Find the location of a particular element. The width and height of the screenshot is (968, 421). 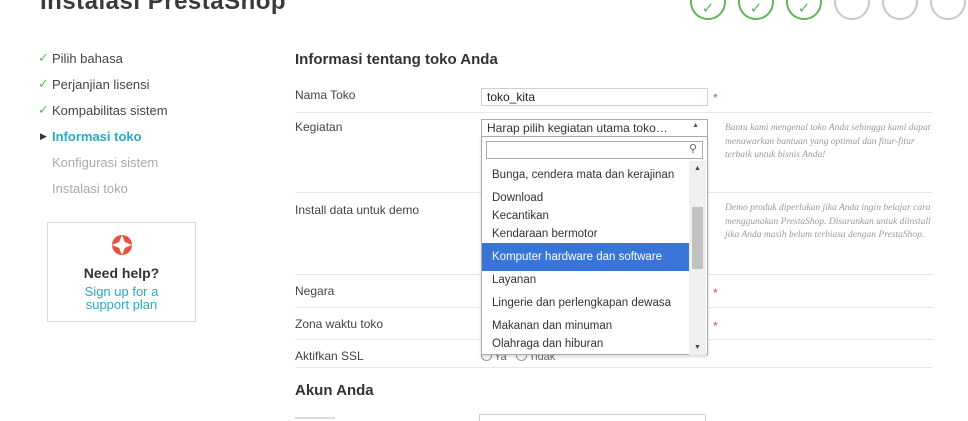

step-1-indicator: ✓ is located at coordinates (708, 10).